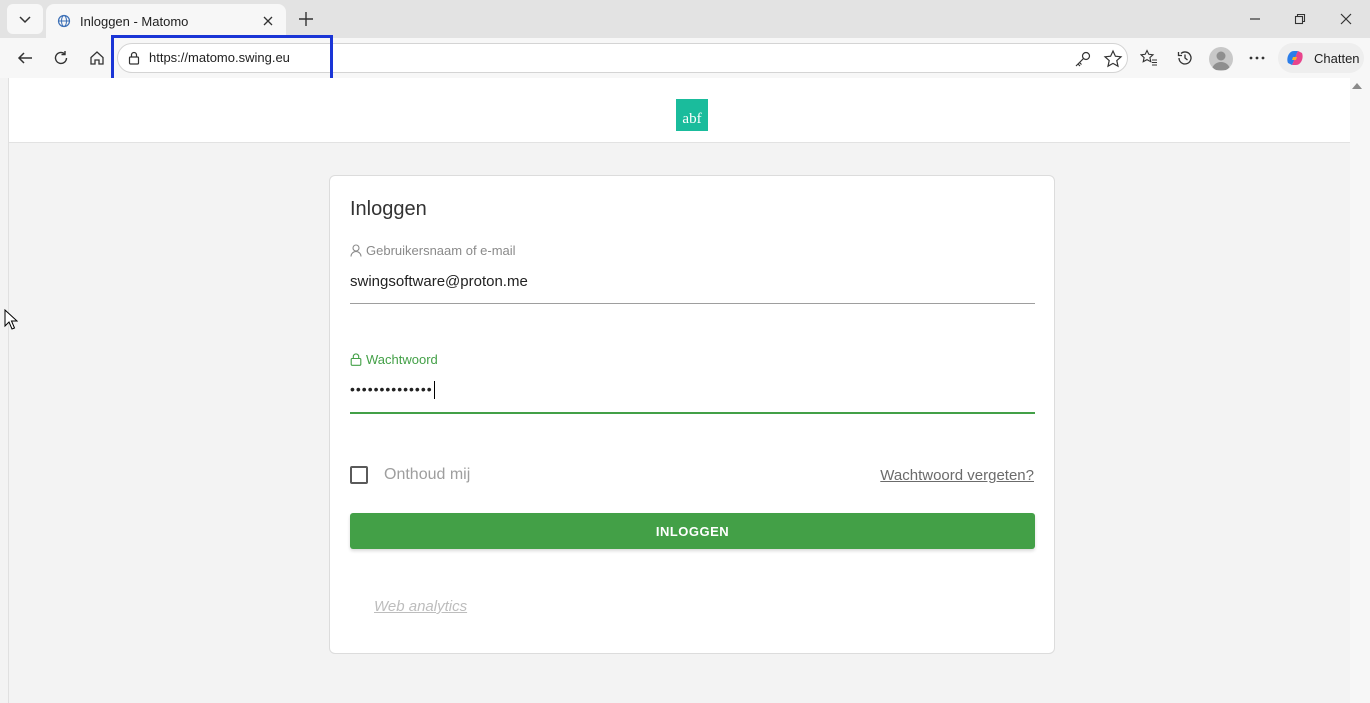 The image size is (1370, 703). I want to click on history-icon, so click(1184, 58).